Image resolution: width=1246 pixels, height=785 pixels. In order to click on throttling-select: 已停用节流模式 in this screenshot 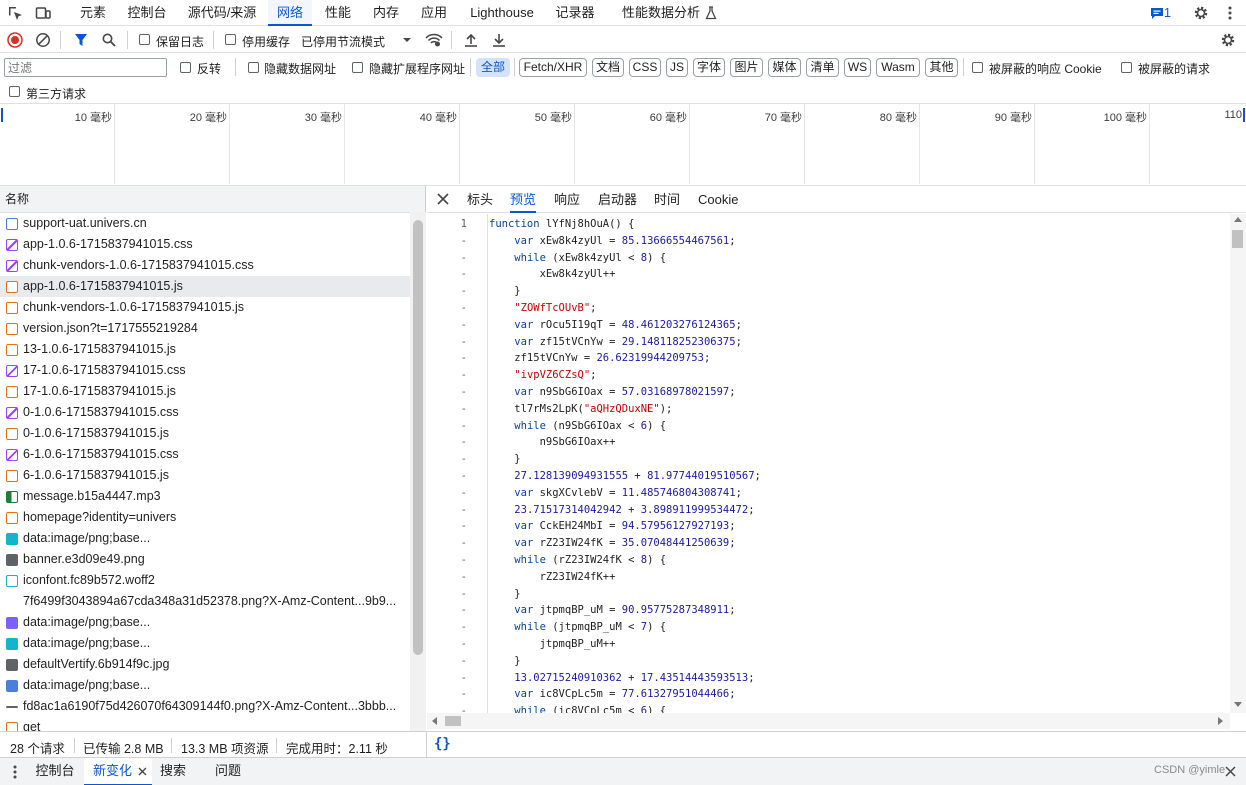, I will do `click(343, 41)`.